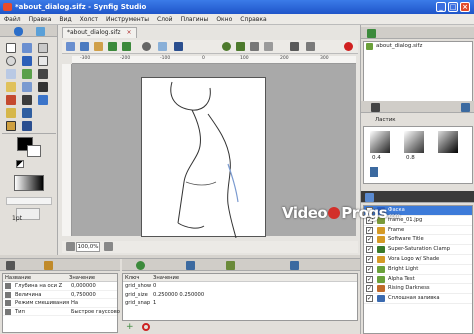  Describe the element at coordinates (11, 100) in the screenshot. I see `fill-tool-icon` at that location.